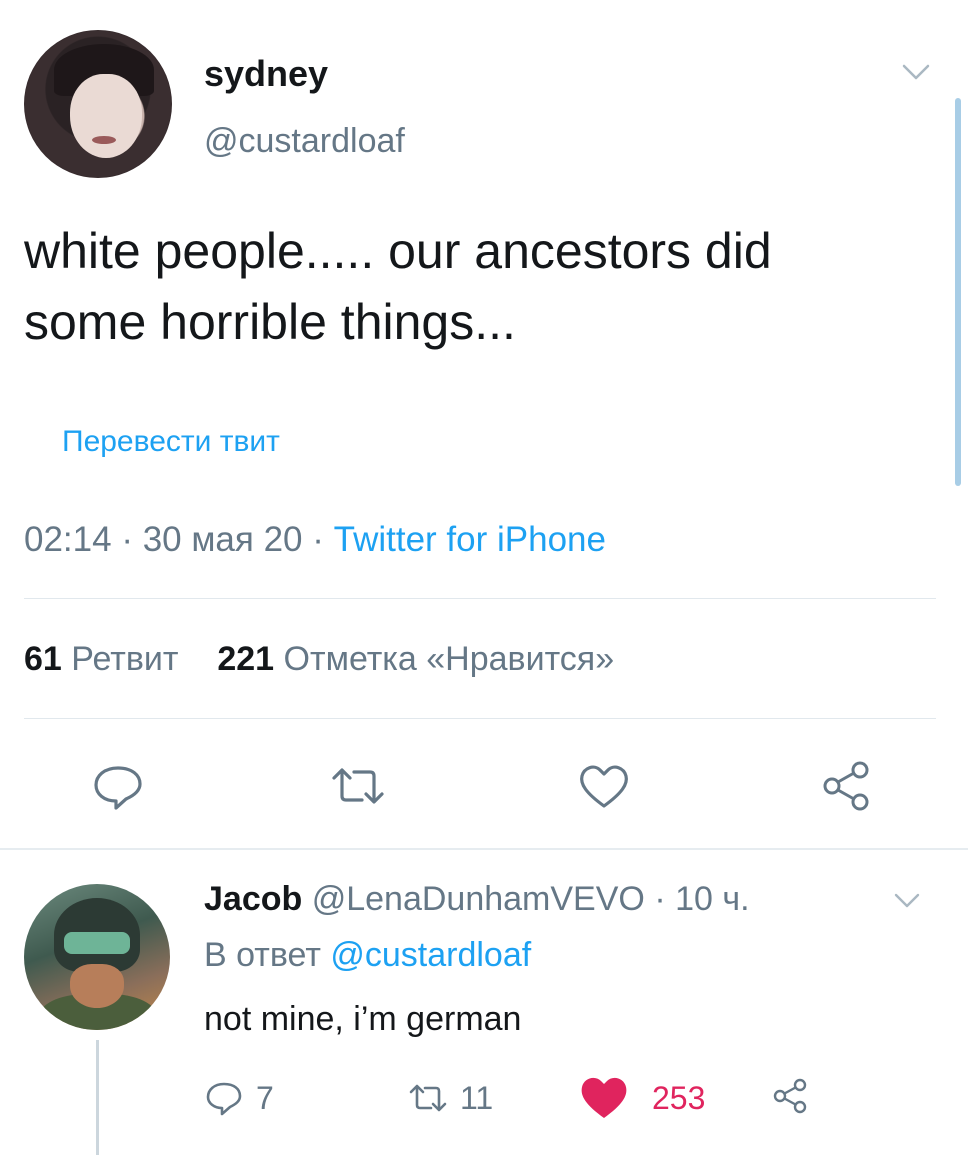 The width and height of the screenshot is (968, 1155). What do you see at coordinates (171, 442) in the screenshot?
I see `translate-link: Перевести твит` at bounding box center [171, 442].